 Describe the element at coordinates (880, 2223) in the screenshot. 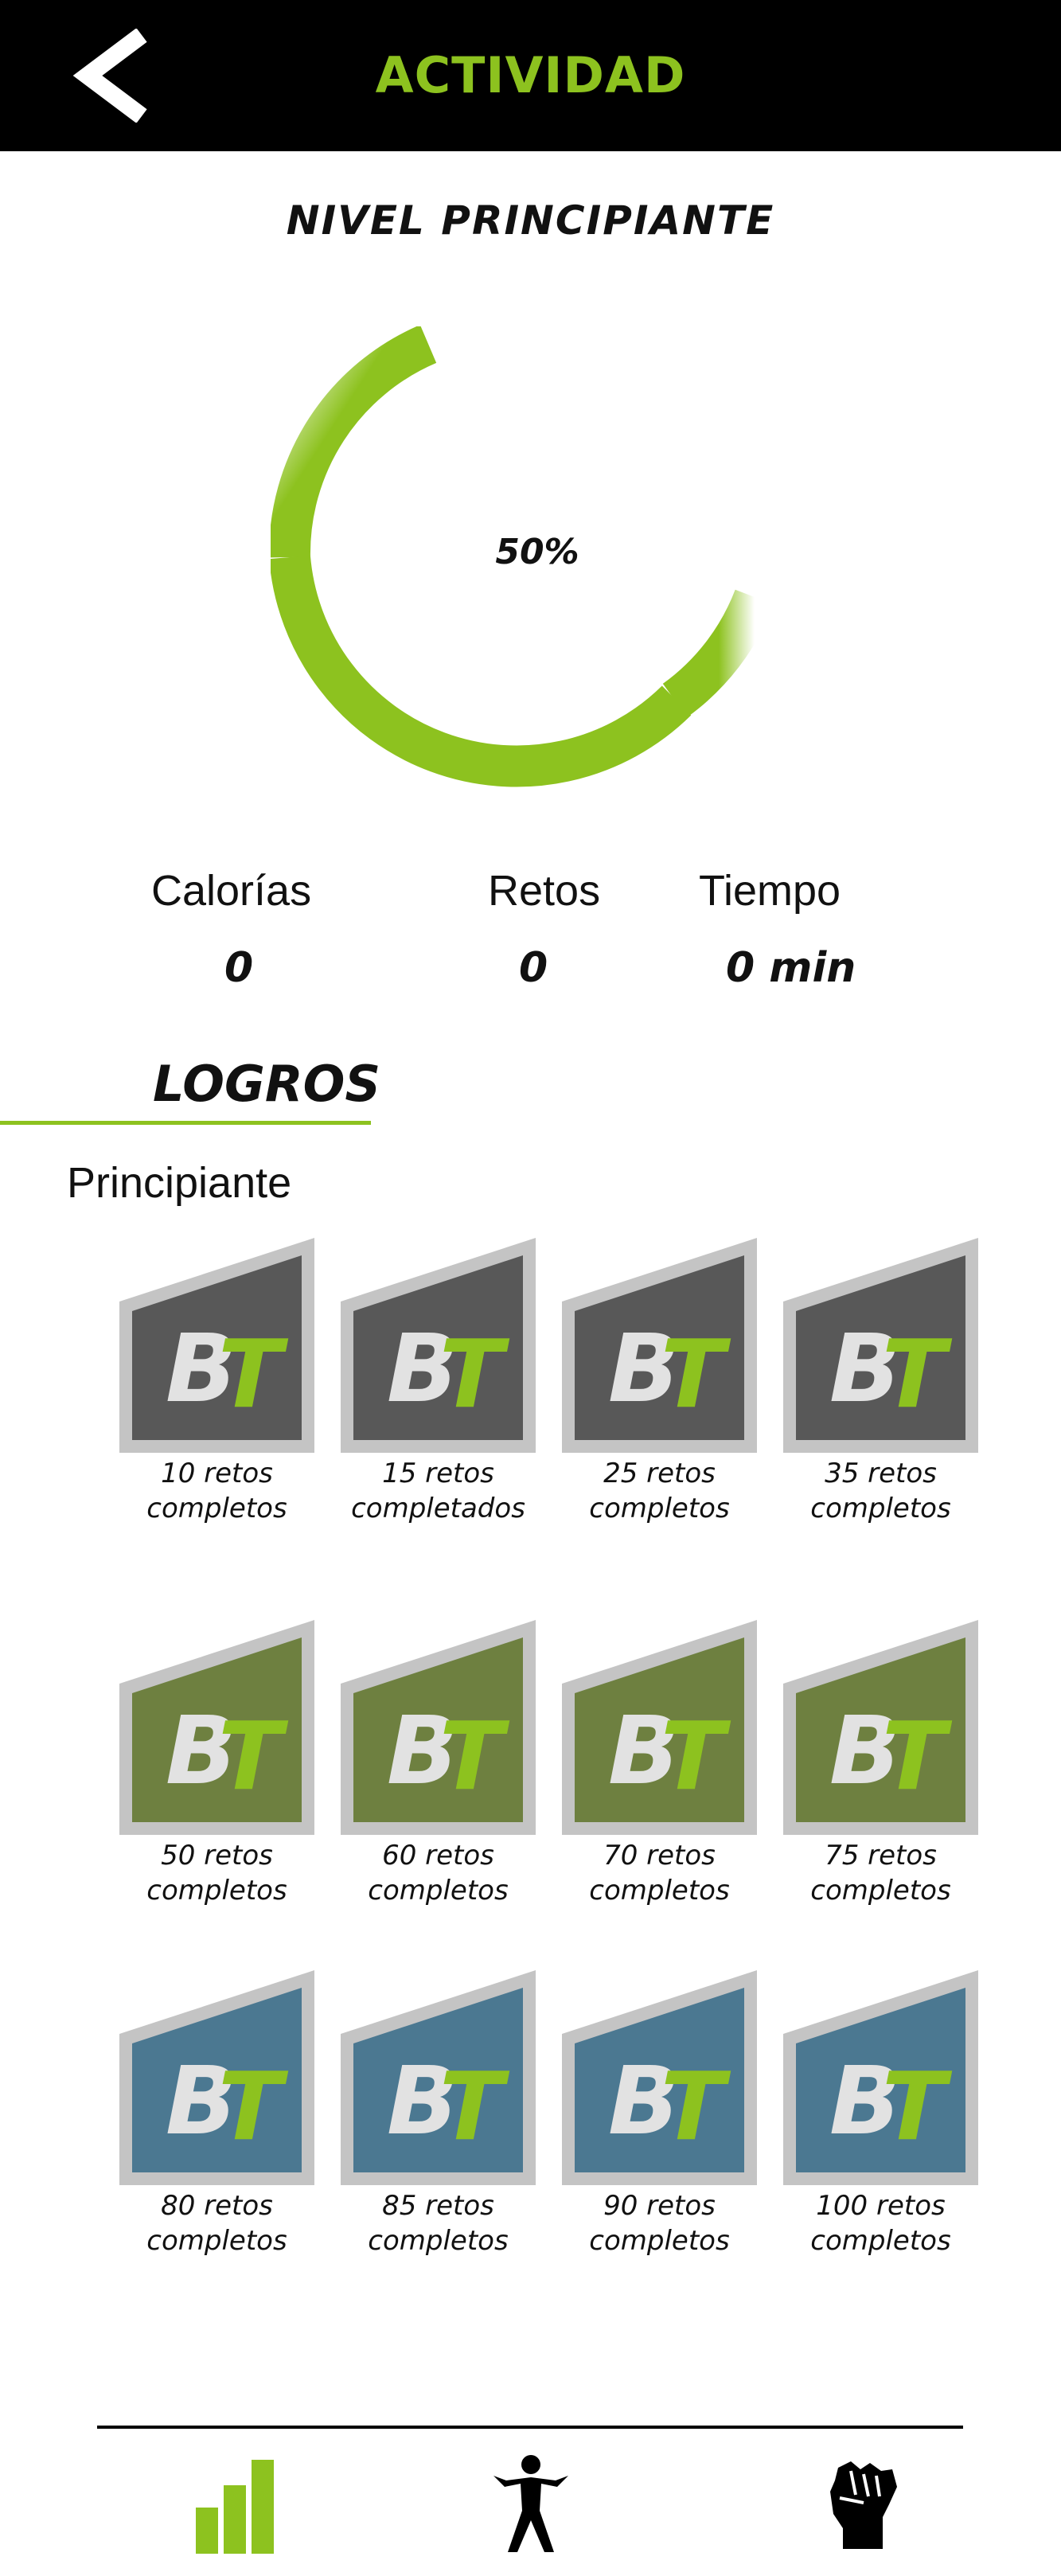

I see `badge-caption: 100 retos completos` at that location.